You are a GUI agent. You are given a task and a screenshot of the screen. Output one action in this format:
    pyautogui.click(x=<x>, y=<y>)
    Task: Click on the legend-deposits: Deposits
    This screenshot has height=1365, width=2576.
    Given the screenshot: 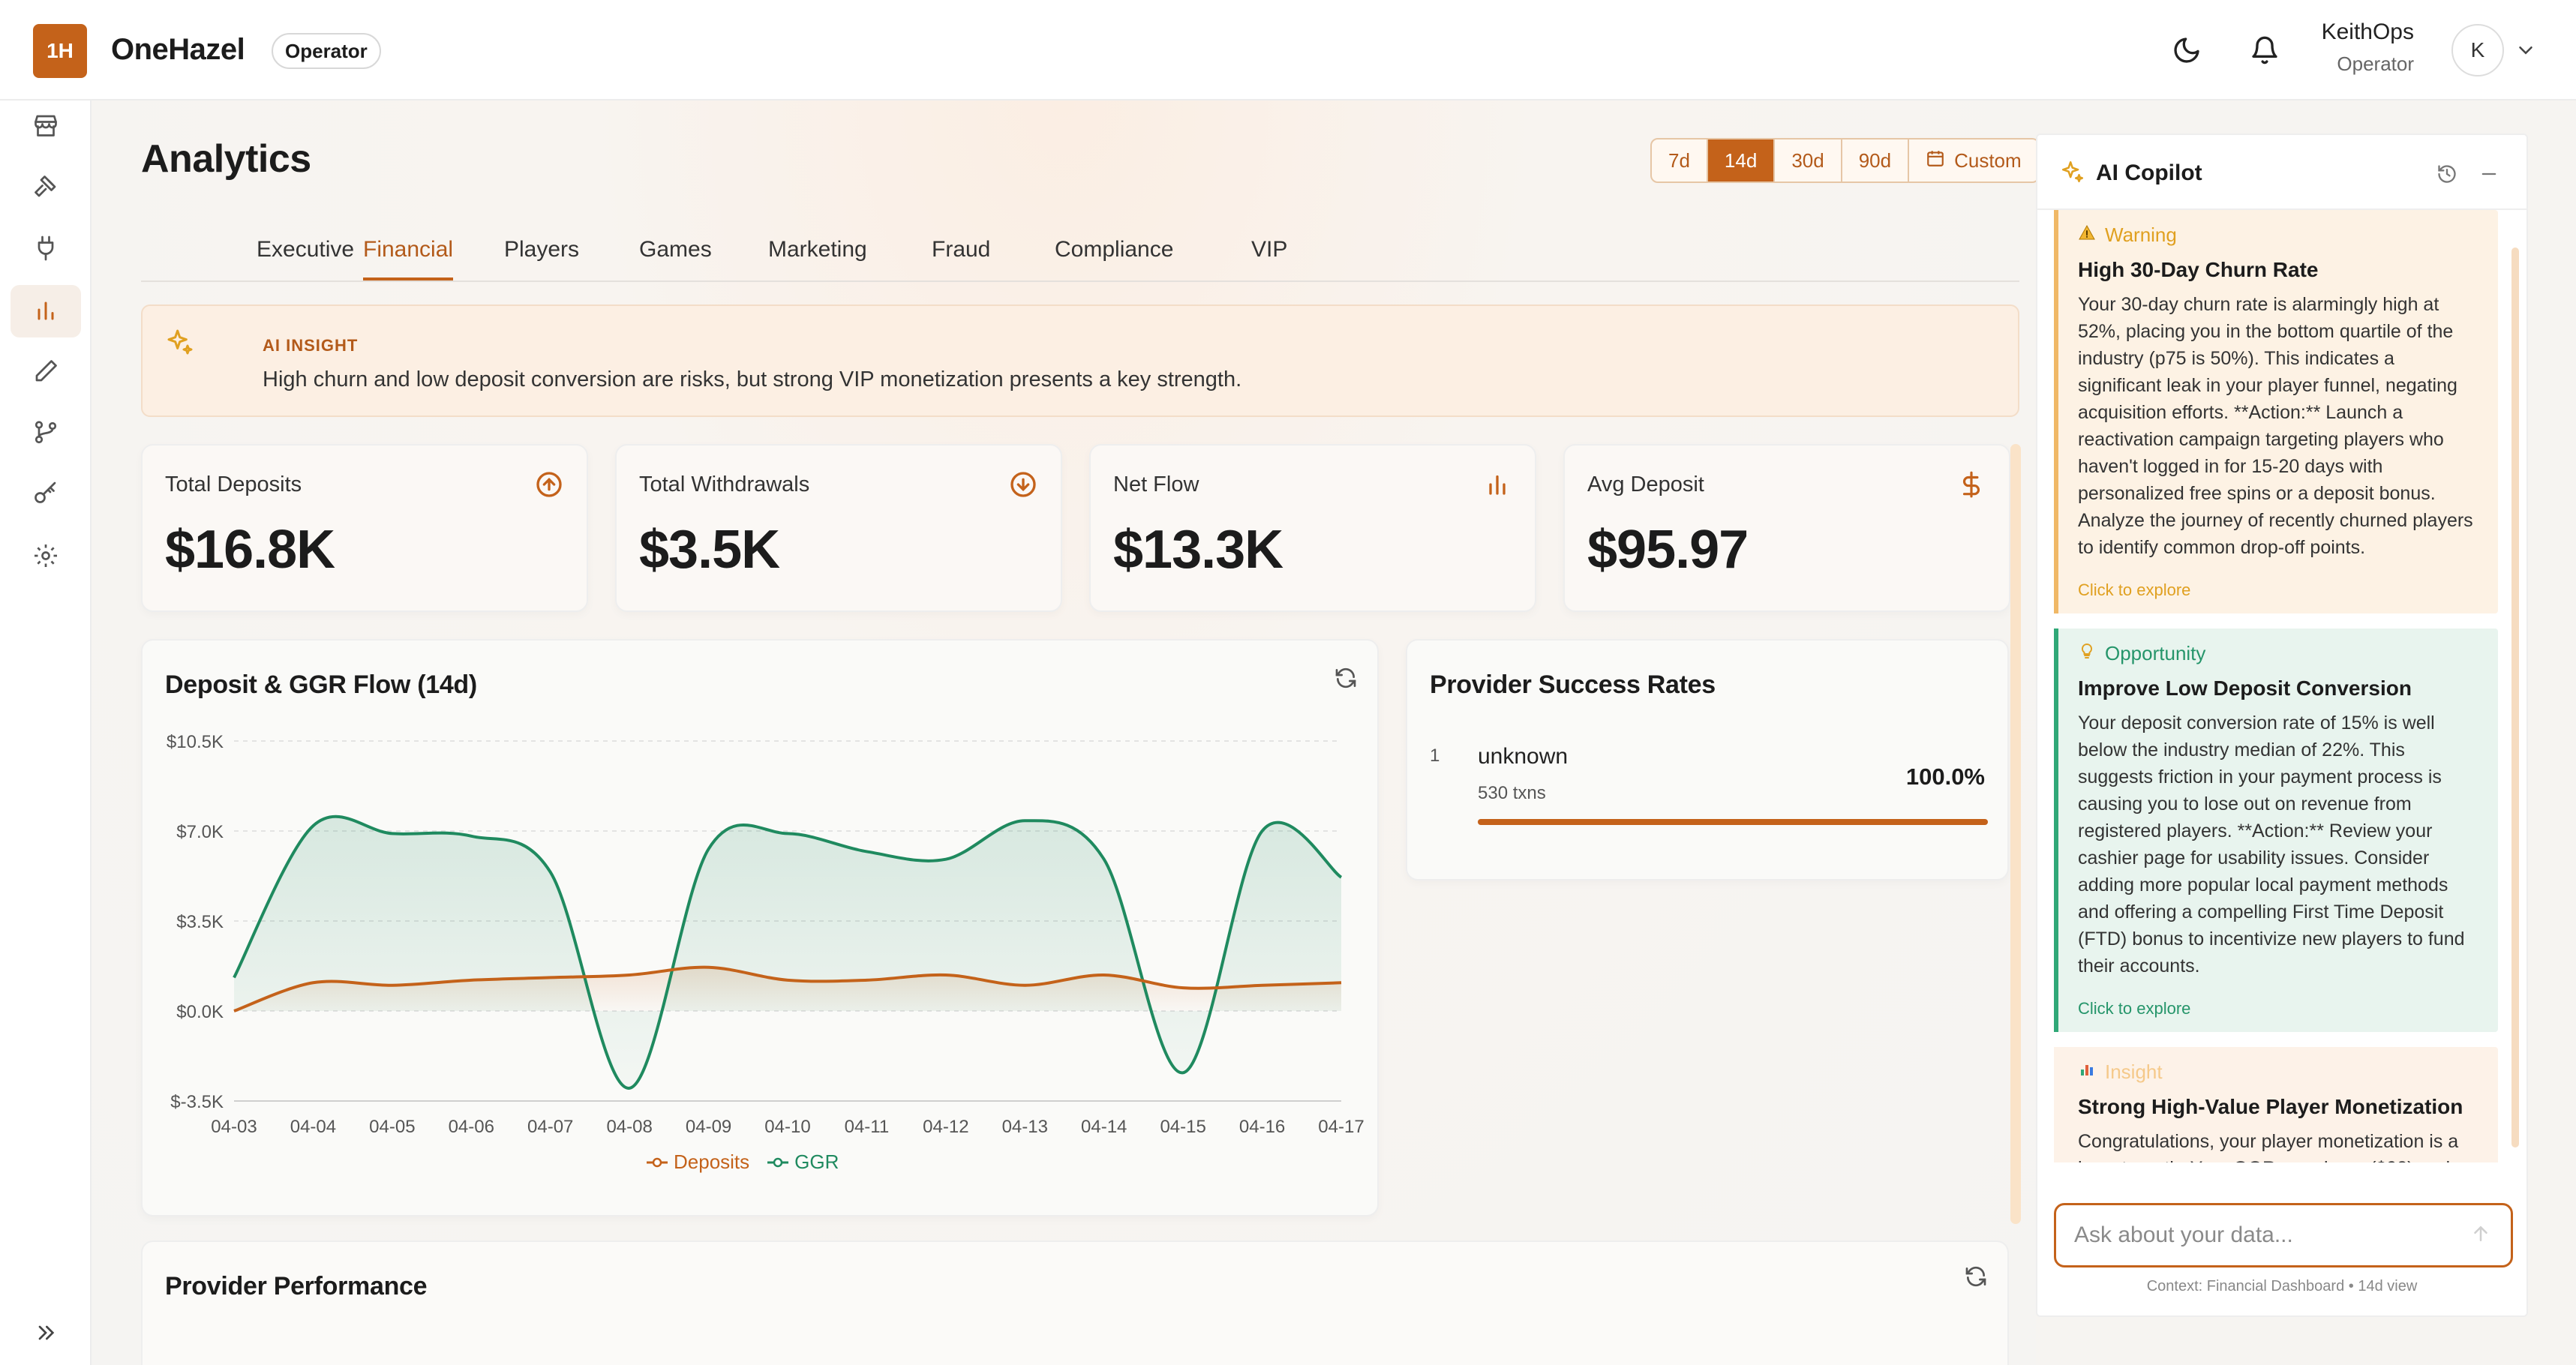 What is the action you would take?
    pyautogui.click(x=698, y=1162)
    